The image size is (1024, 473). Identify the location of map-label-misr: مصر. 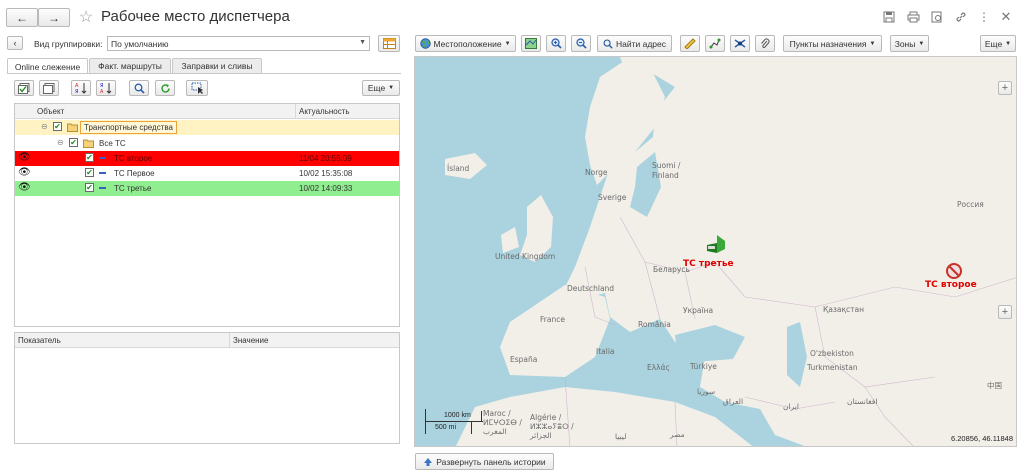
(677, 434).